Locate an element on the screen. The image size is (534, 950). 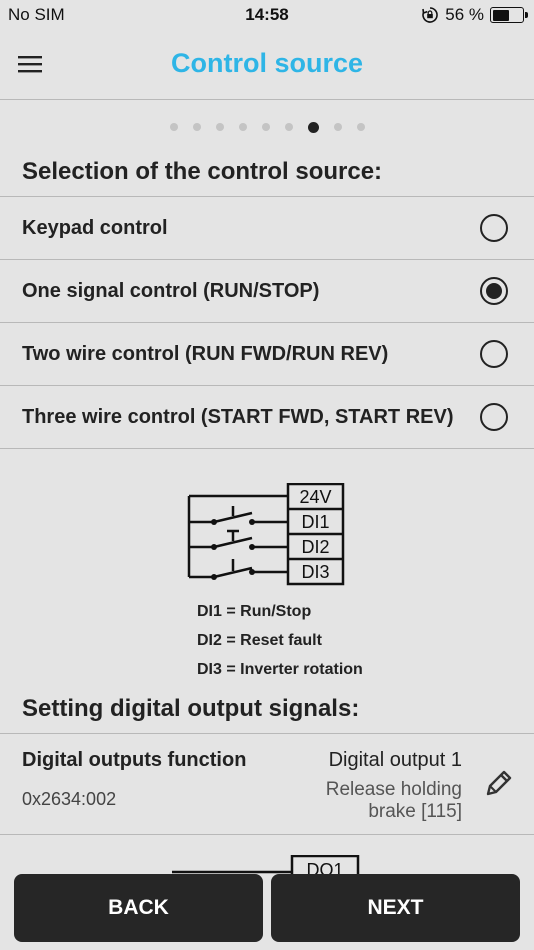
page-dot-active is located at coordinates (313, 127).